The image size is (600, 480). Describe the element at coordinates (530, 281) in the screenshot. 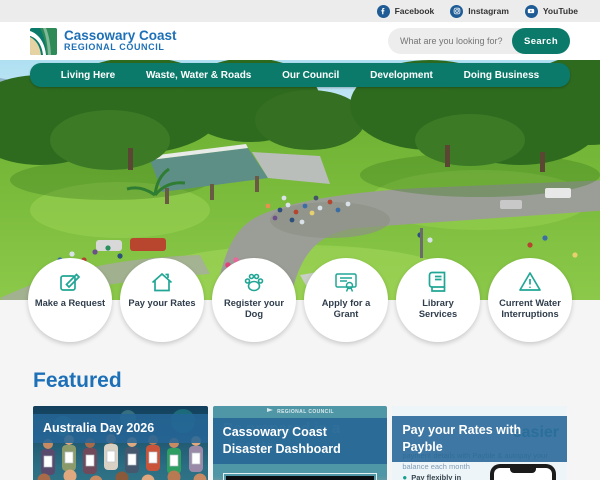

I see `warning-triangle-icon` at that location.